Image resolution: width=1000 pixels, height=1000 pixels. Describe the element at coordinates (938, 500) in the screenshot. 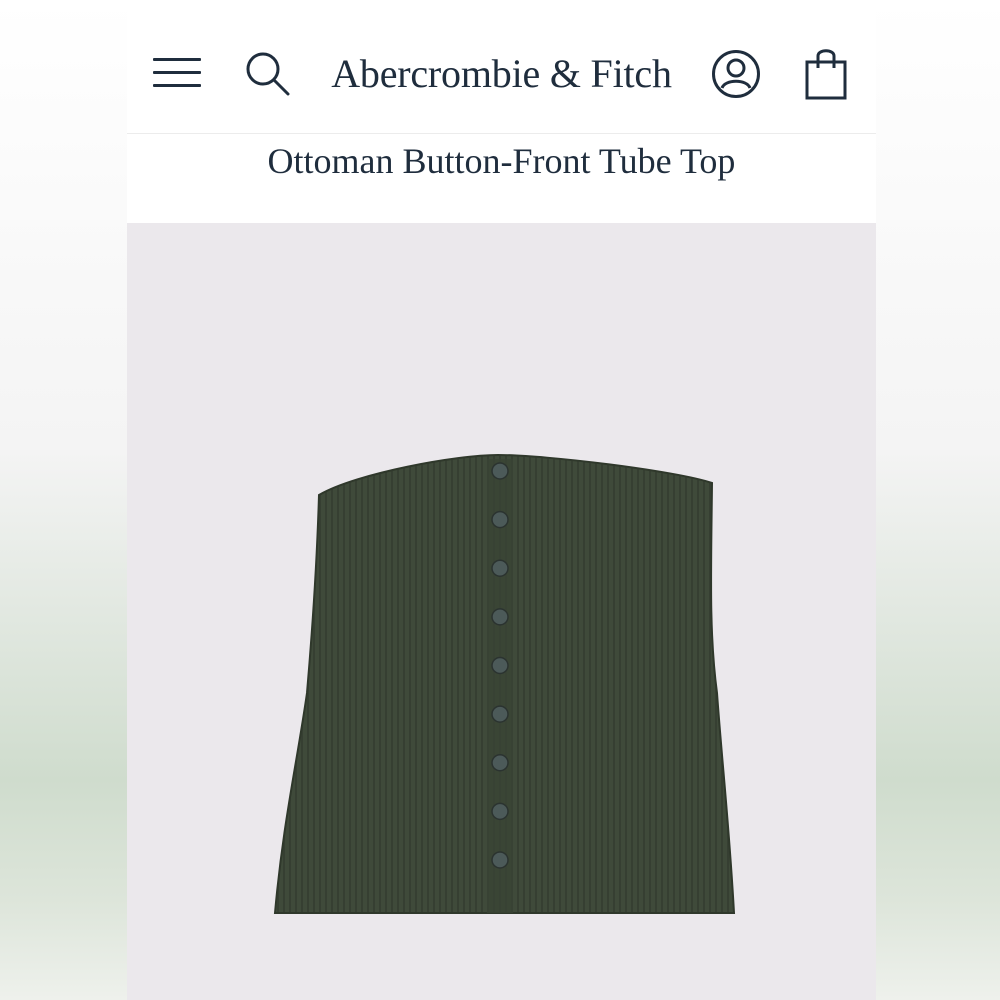

I see `right-backdrop` at that location.